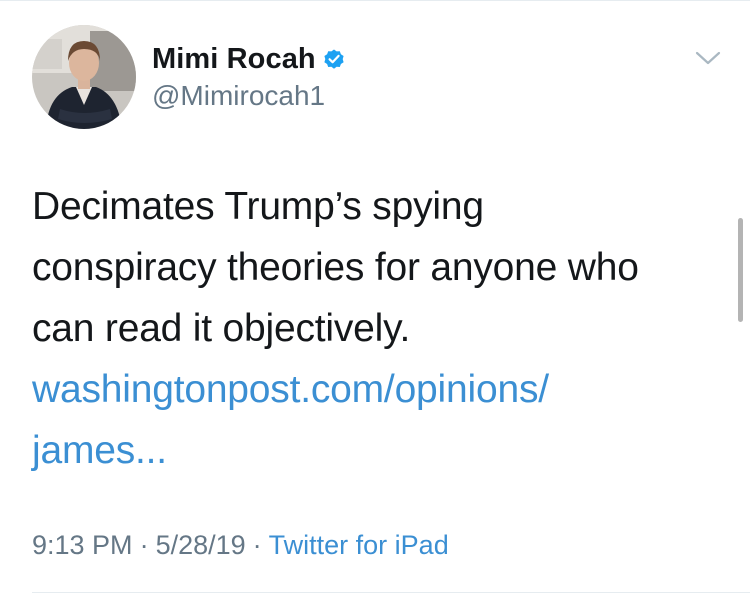  Describe the element at coordinates (334, 59) in the screenshot. I see `verified-badge-icon` at that location.